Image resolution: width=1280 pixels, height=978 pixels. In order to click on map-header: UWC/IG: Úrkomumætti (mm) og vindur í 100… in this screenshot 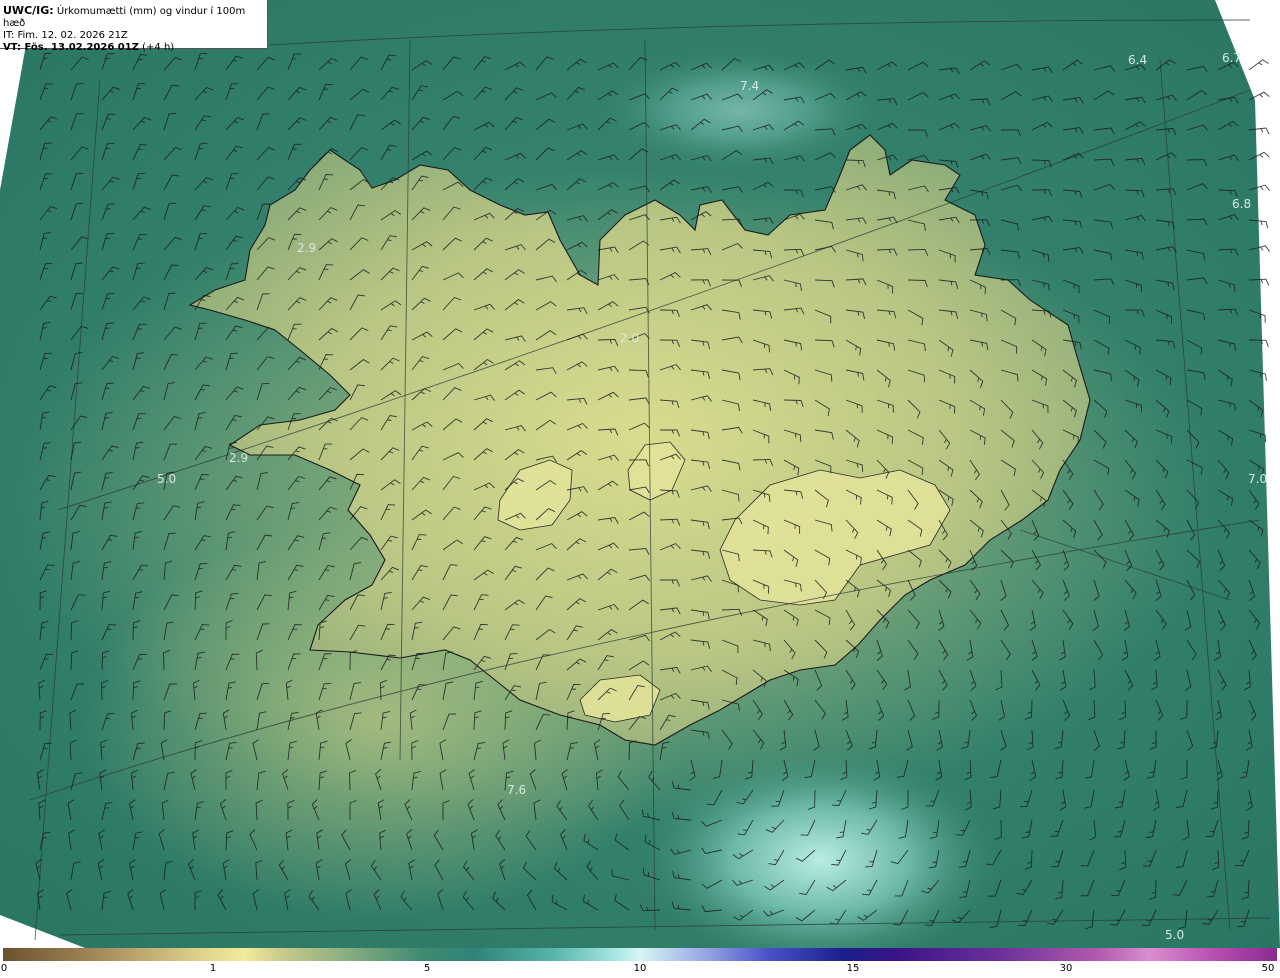, I will do `click(134, 26)`.